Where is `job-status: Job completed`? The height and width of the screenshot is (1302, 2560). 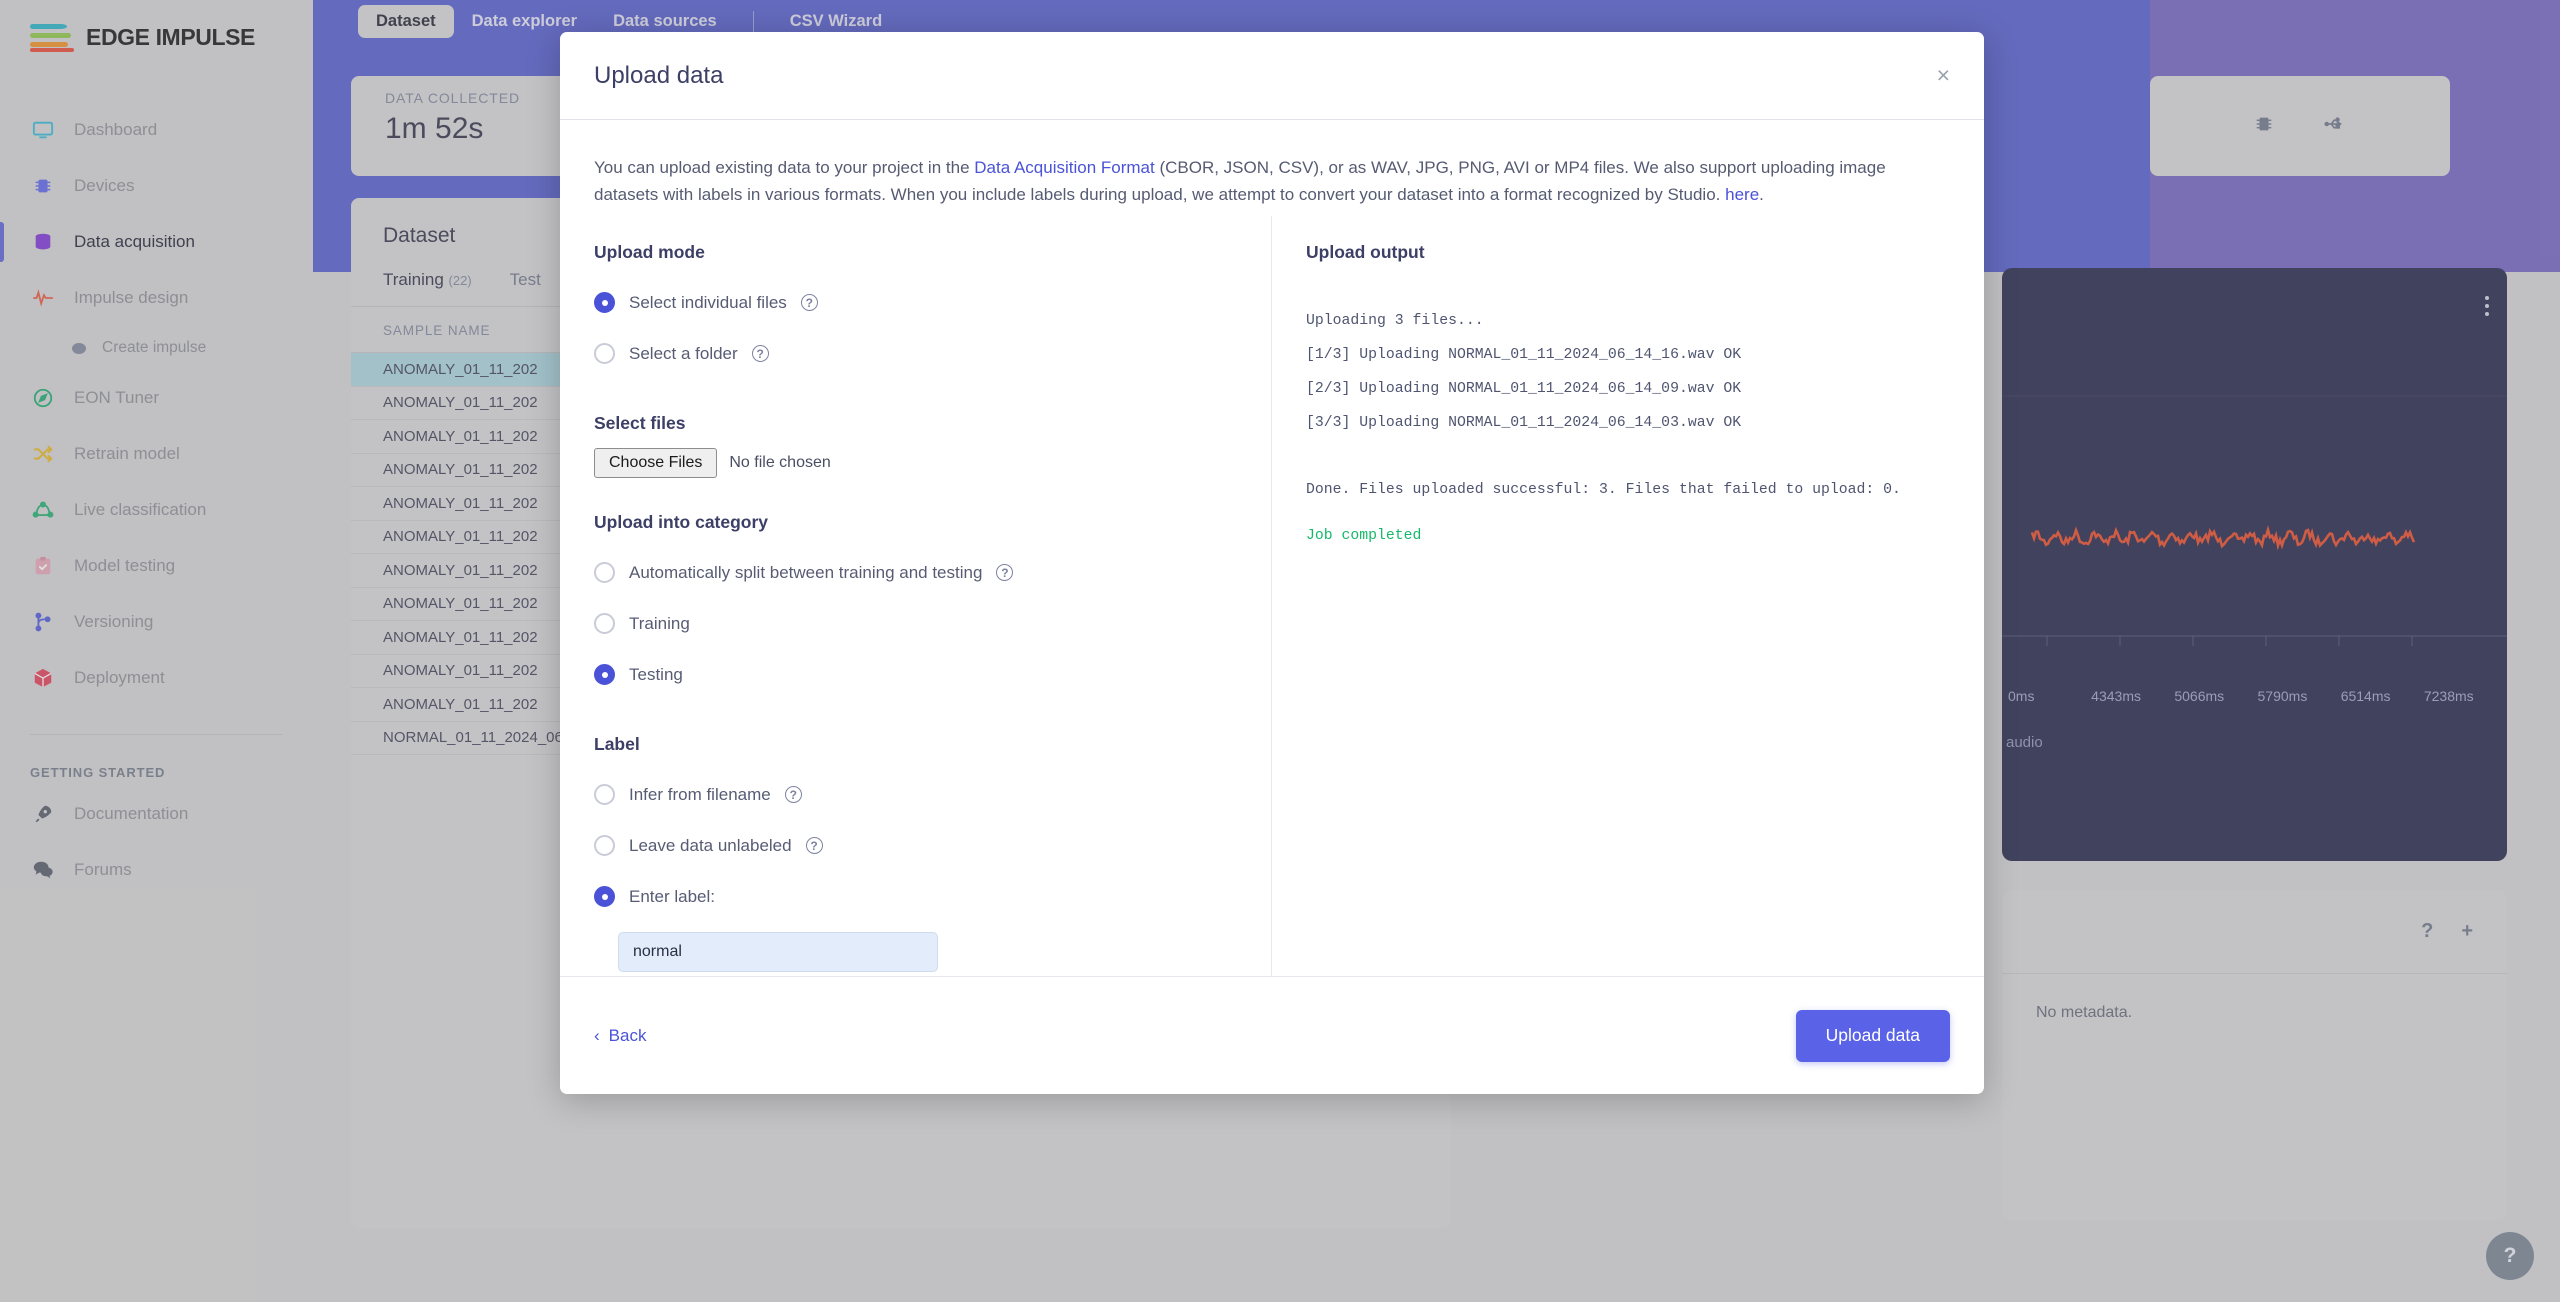 job-status: Job completed is located at coordinates (1364, 535).